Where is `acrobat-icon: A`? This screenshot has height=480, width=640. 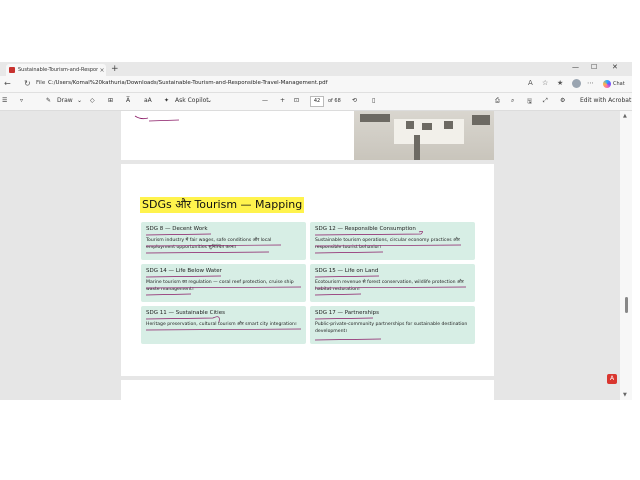
acrobat-icon: A is located at coordinates (612, 379).